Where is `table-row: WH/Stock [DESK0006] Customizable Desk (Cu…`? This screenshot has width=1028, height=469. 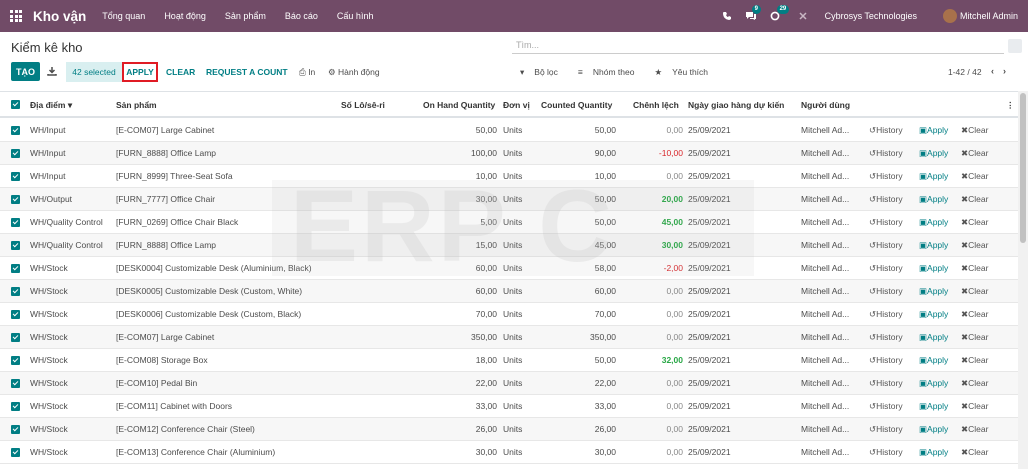 table-row: WH/Stock [DESK0006] Customizable Desk (Cu… is located at coordinates (509, 314).